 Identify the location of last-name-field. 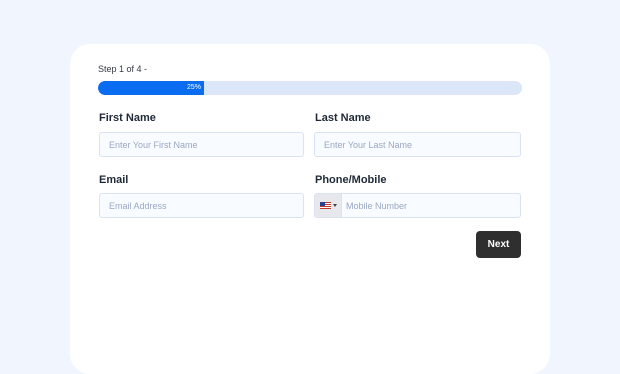
(417, 144).